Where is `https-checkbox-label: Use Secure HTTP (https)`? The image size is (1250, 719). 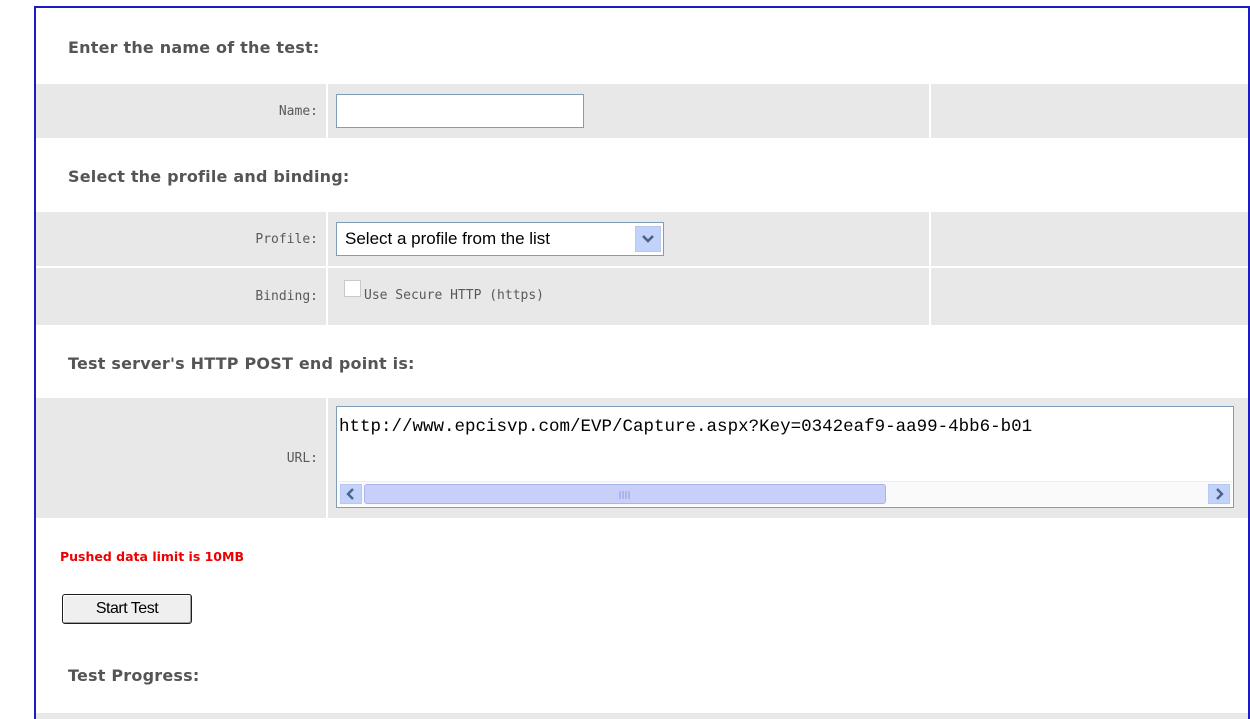 https-checkbox-label: Use Secure HTTP (https) is located at coordinates (454, 295).